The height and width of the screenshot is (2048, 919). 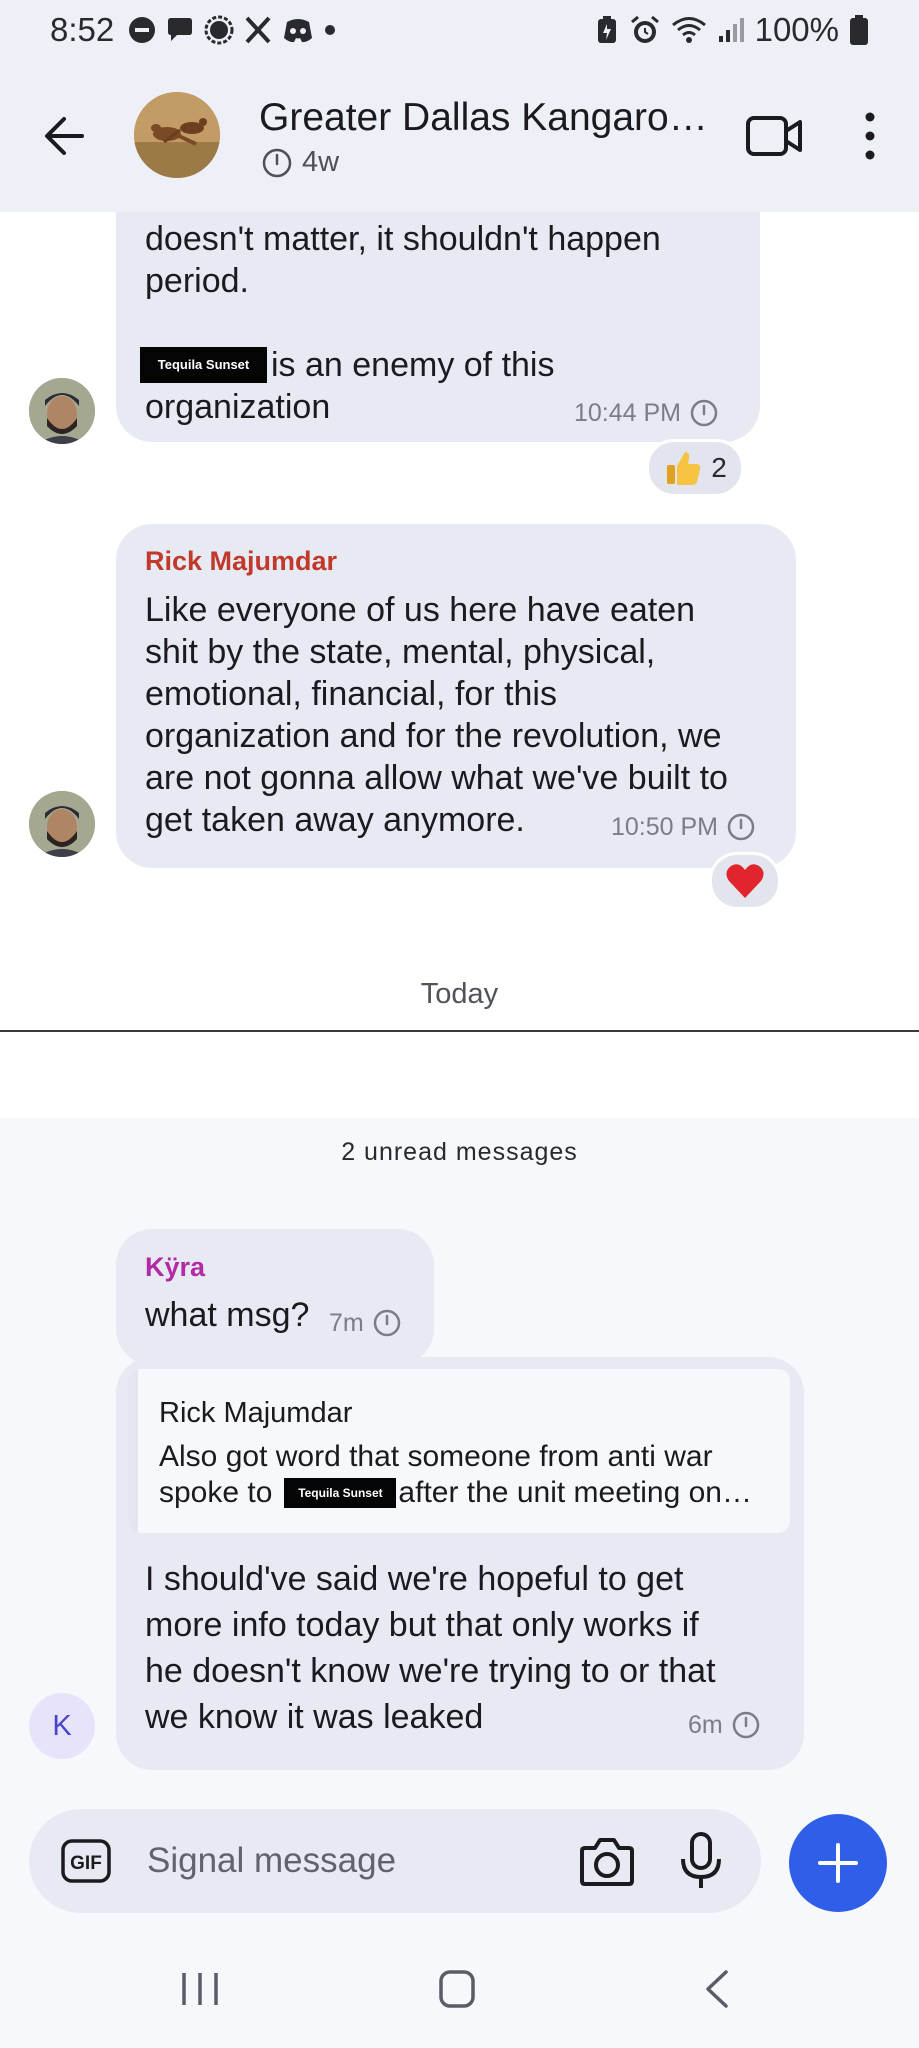 What do you see at coordinates (607, 1861) in the screenshot?
I see `camera-icon` at bounding box center [607, 1861].